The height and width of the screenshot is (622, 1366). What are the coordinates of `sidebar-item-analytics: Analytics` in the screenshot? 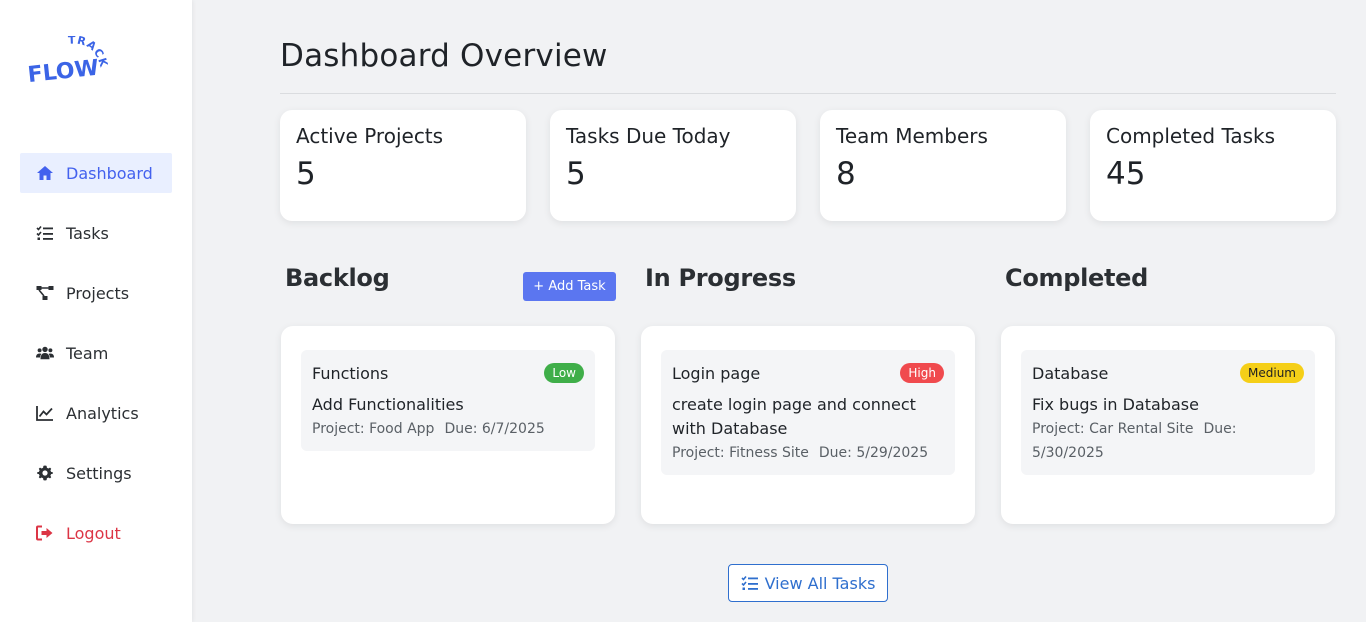 It's located at (96, 413).